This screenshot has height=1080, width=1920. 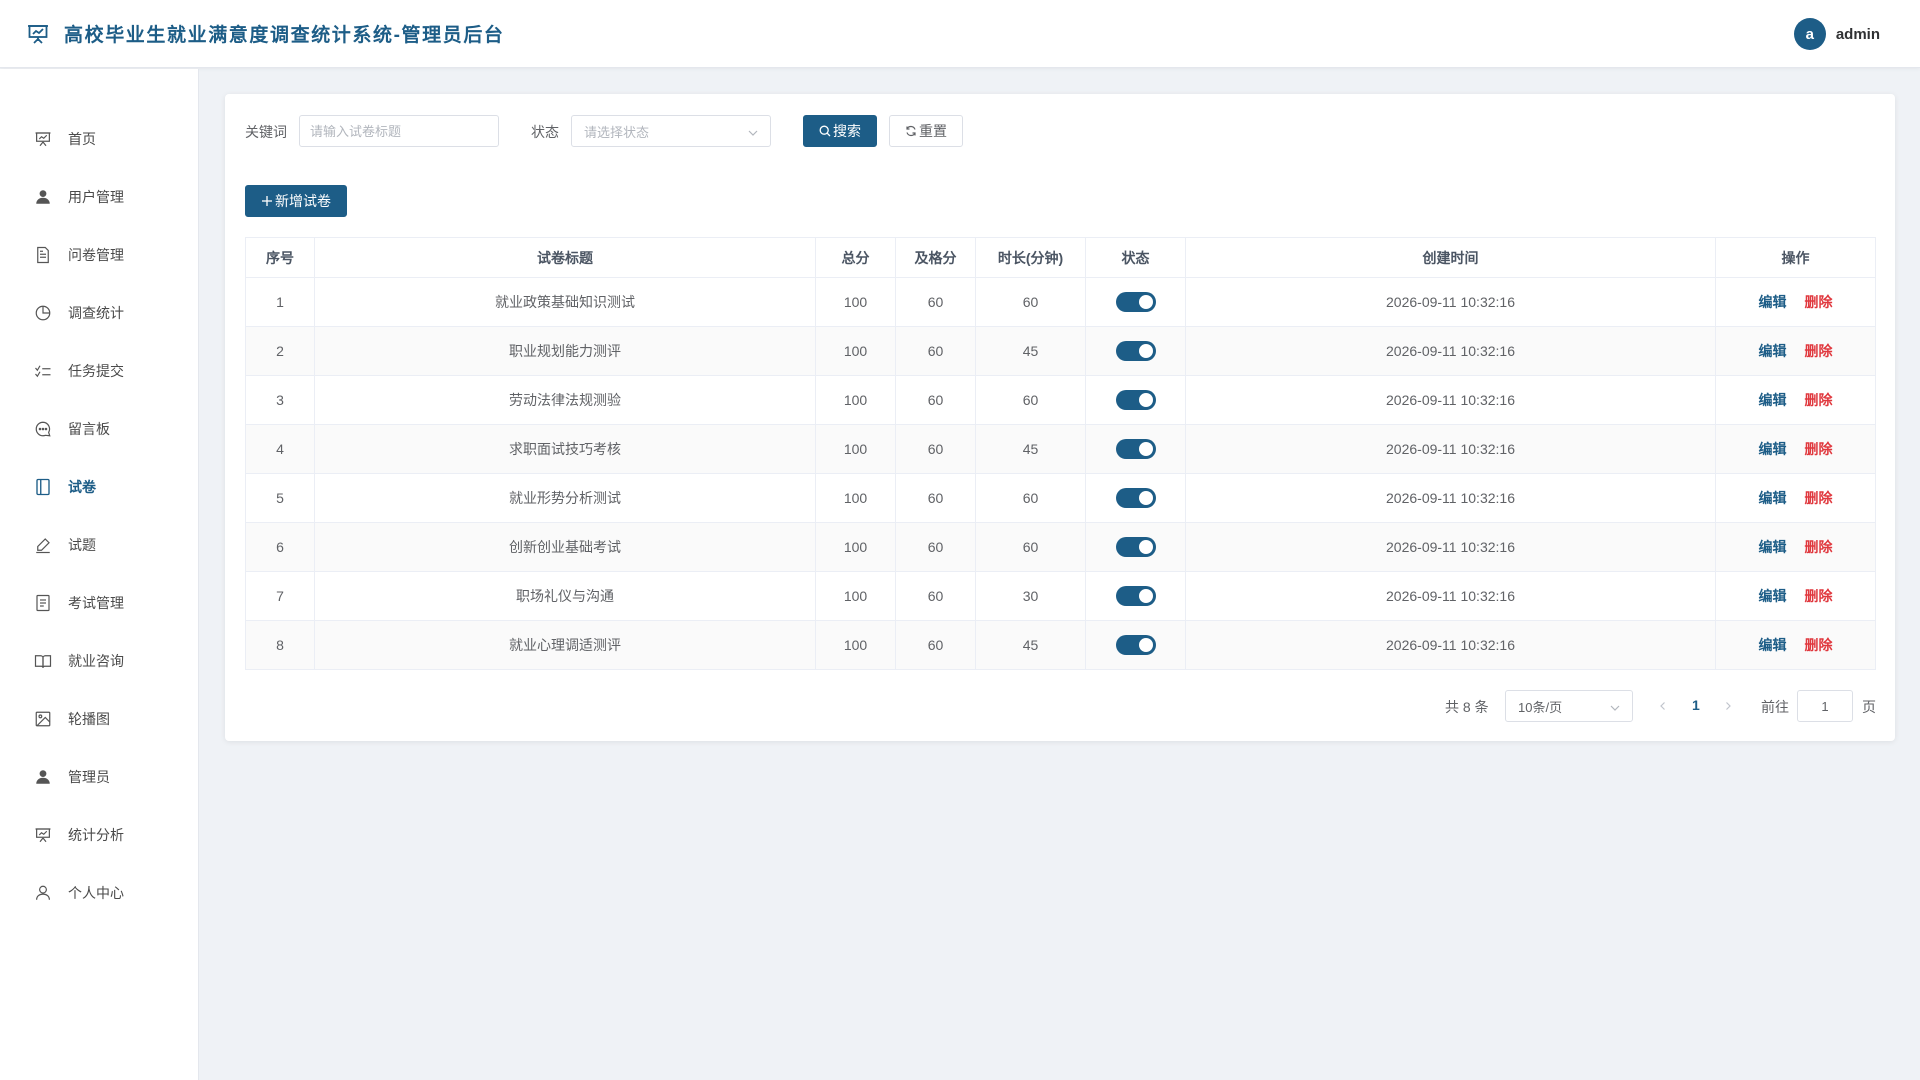 What do you see at coordinates (1858, 34) in the screenshot?
I see `username: admin` at bounding box center [1858, 34].